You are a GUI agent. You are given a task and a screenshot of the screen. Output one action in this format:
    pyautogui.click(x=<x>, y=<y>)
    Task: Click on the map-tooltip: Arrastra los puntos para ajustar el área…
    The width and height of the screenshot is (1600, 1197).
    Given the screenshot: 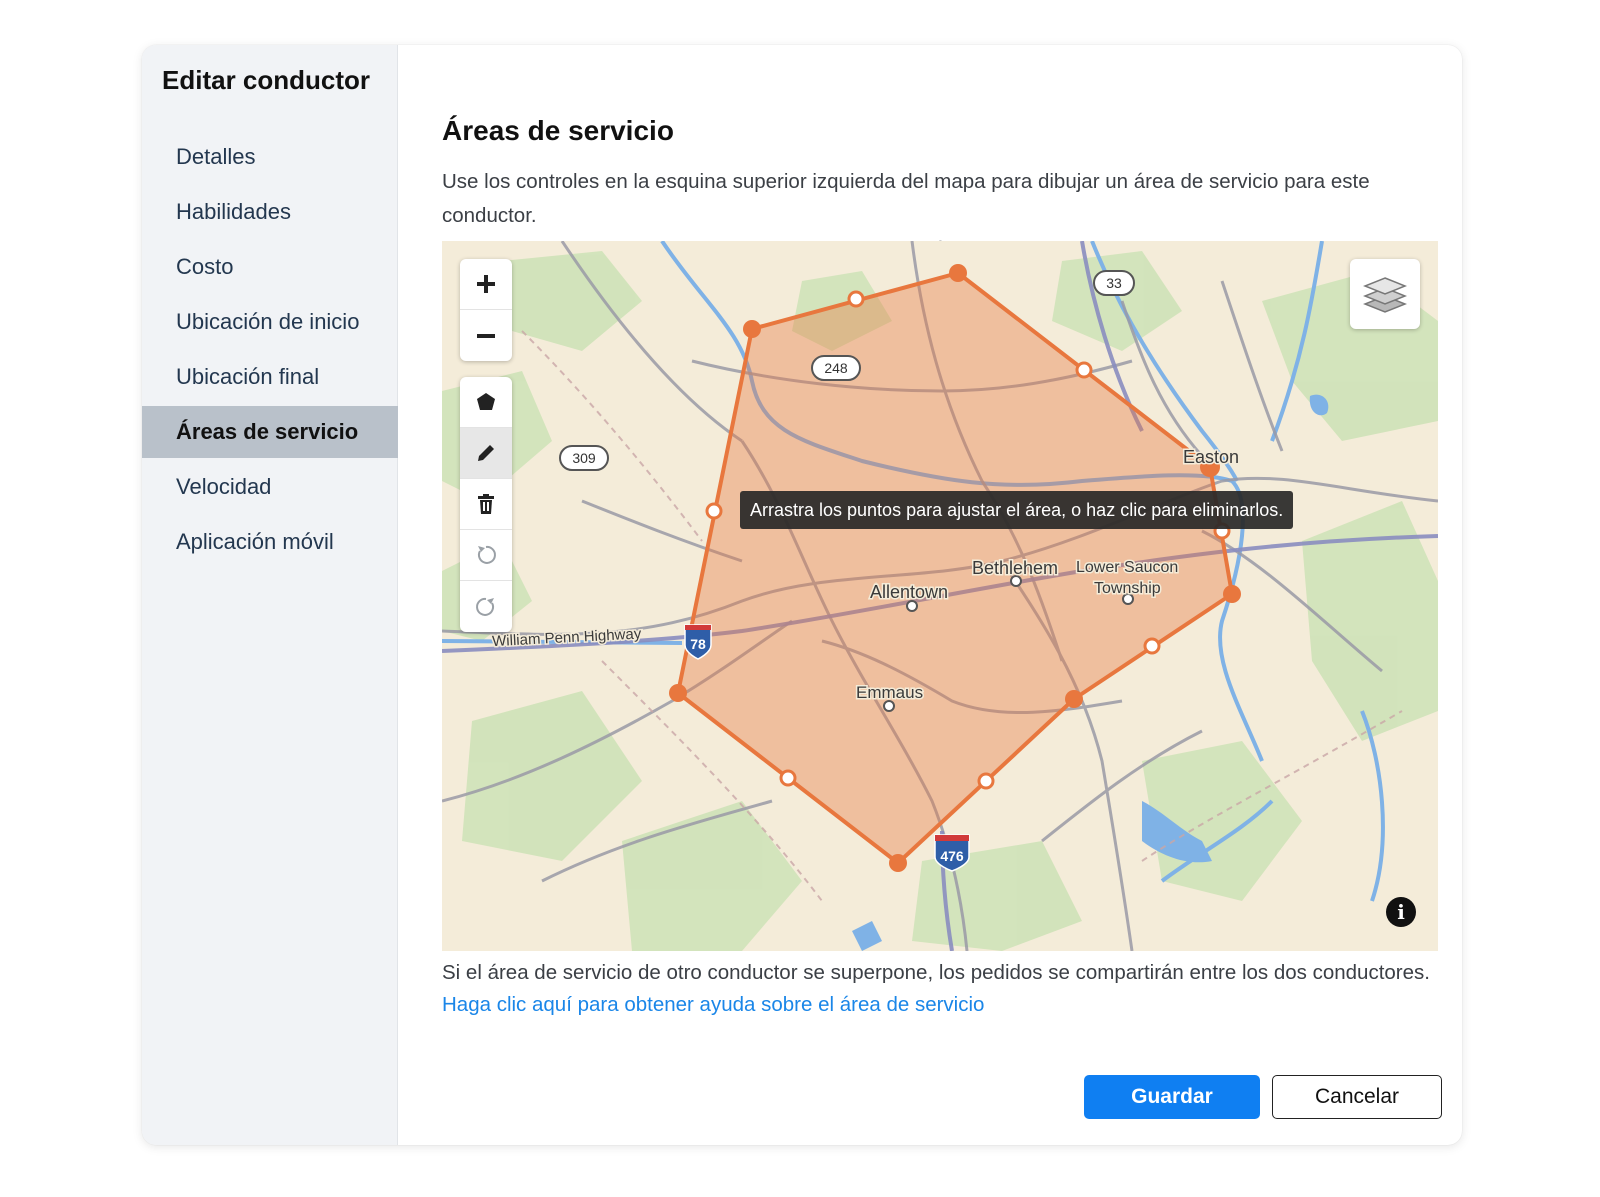 What is the action you would take?
    pyautogui.click(x=1017, y=510)
    